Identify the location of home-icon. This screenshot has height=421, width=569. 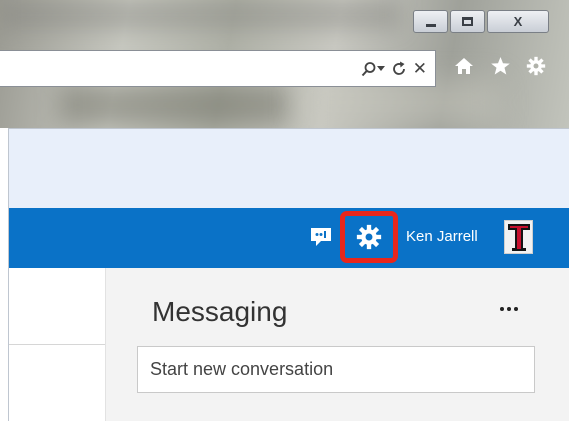
(464, 66).